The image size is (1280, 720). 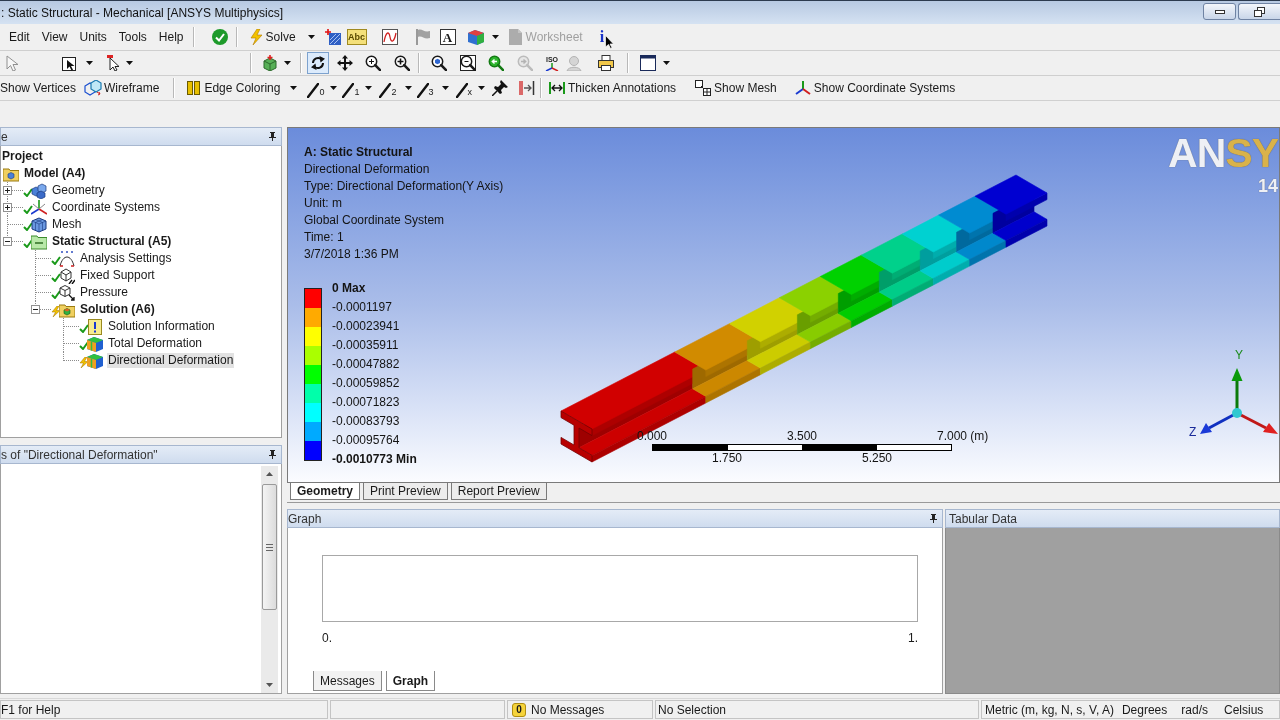 I want to click on result-info-line: Global Coordinate System, so click(x=374, y=220).